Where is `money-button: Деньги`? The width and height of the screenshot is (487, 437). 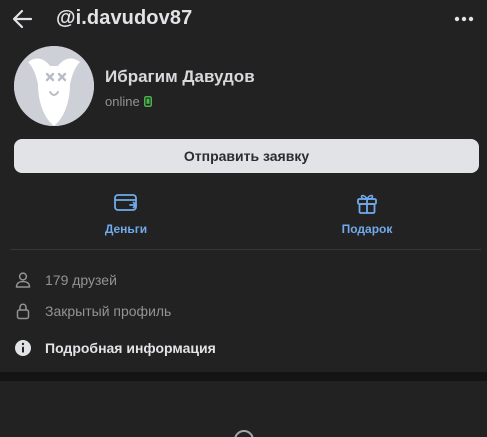
money-button: Деньги is located at coordinates (126, 215).